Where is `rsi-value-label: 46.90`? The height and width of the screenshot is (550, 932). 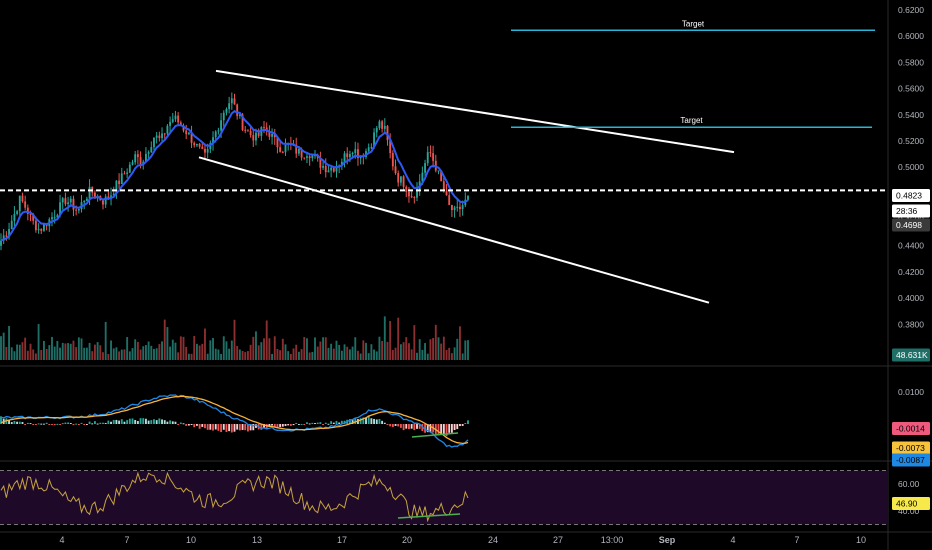
rsi-value-label: 46.90 is located at coordinates (907, 504).